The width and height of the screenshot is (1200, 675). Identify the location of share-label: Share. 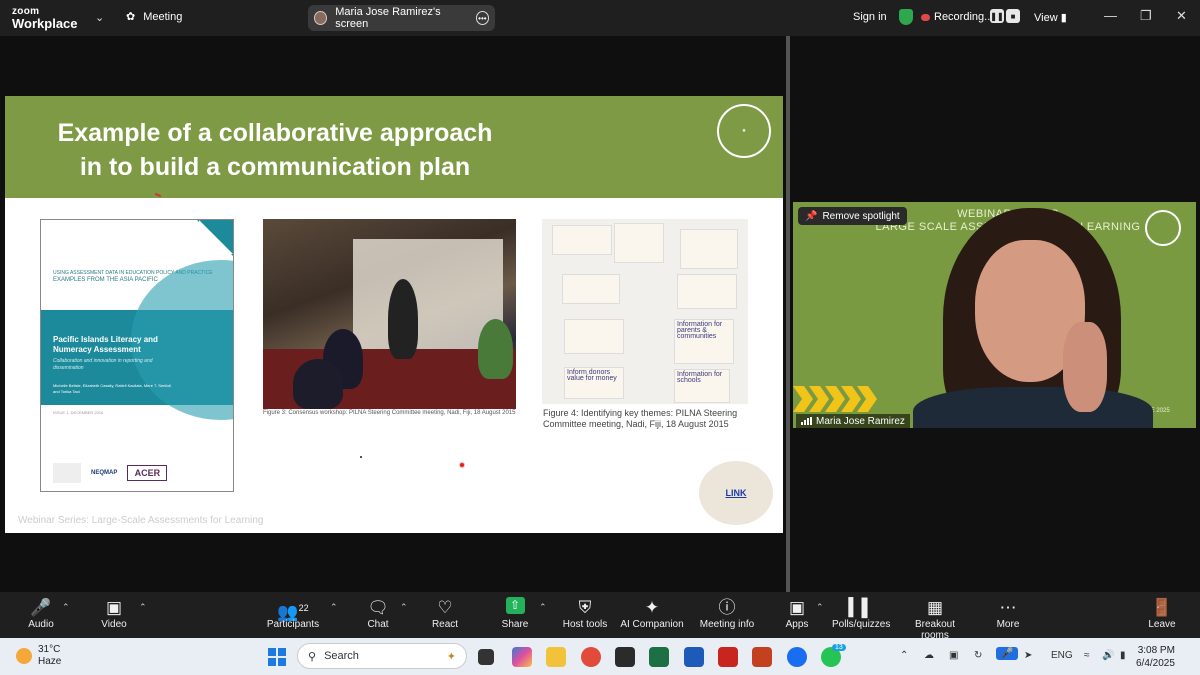
(515, 624).